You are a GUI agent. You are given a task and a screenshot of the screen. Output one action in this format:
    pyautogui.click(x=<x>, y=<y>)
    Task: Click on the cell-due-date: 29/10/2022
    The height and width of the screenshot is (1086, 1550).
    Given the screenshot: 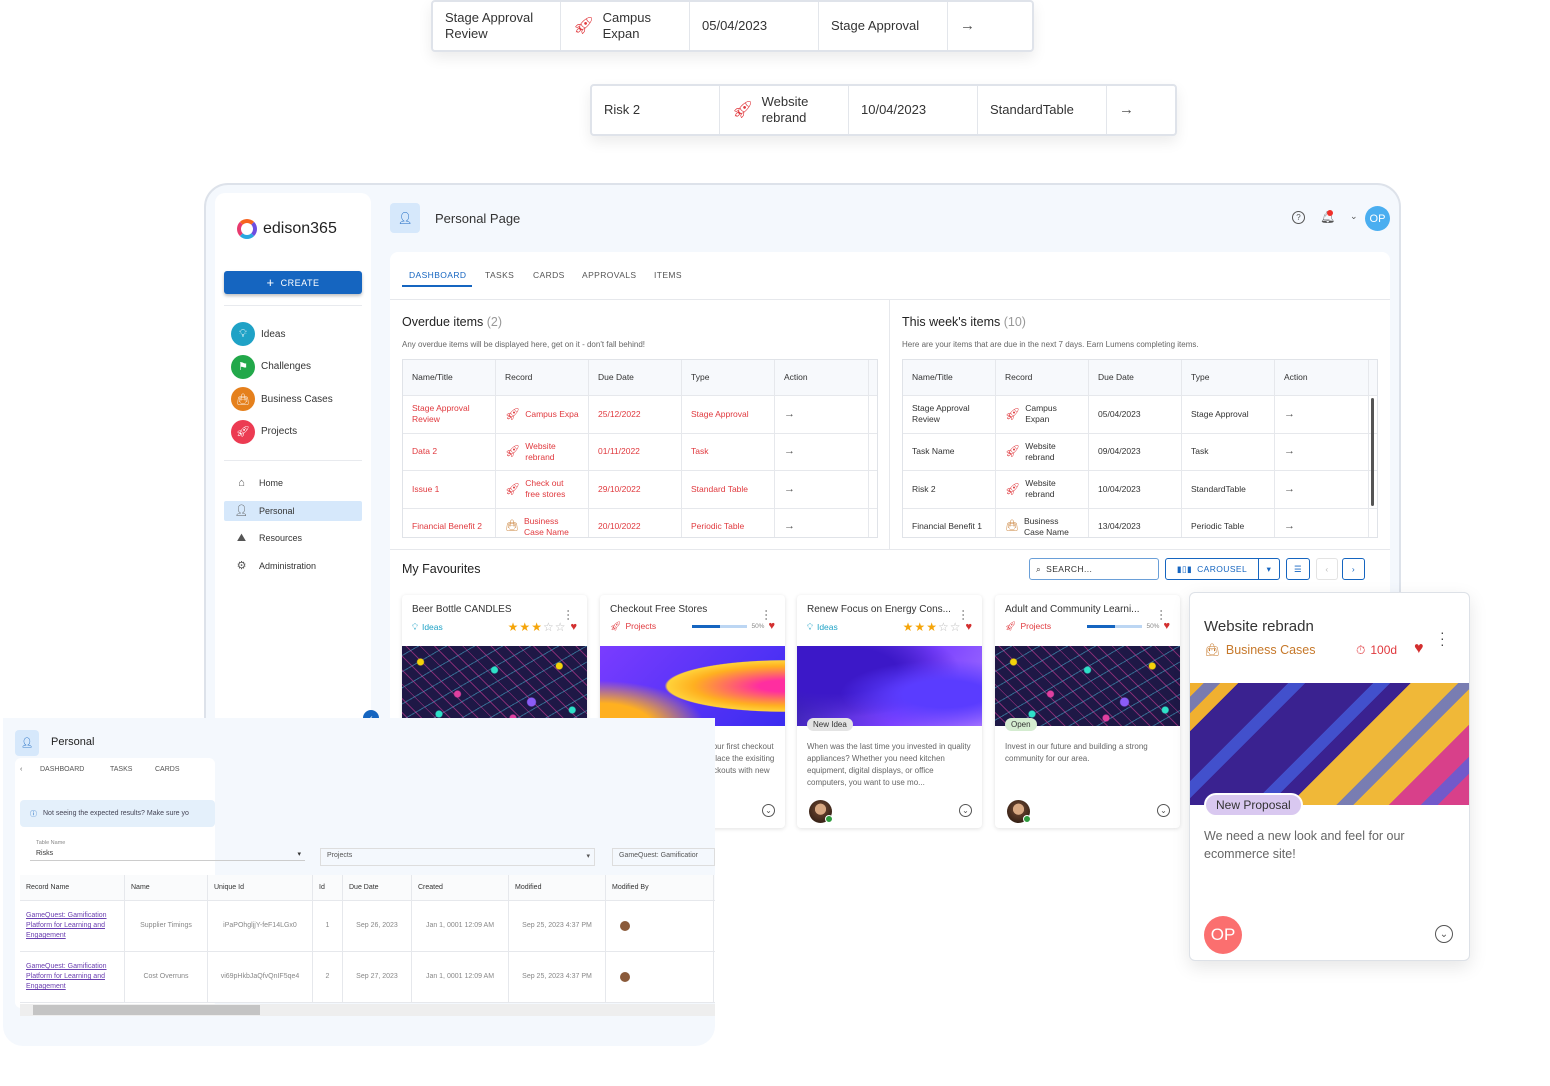 What is the action you would take?
    pyautogui.click(x=635, y=489)
    